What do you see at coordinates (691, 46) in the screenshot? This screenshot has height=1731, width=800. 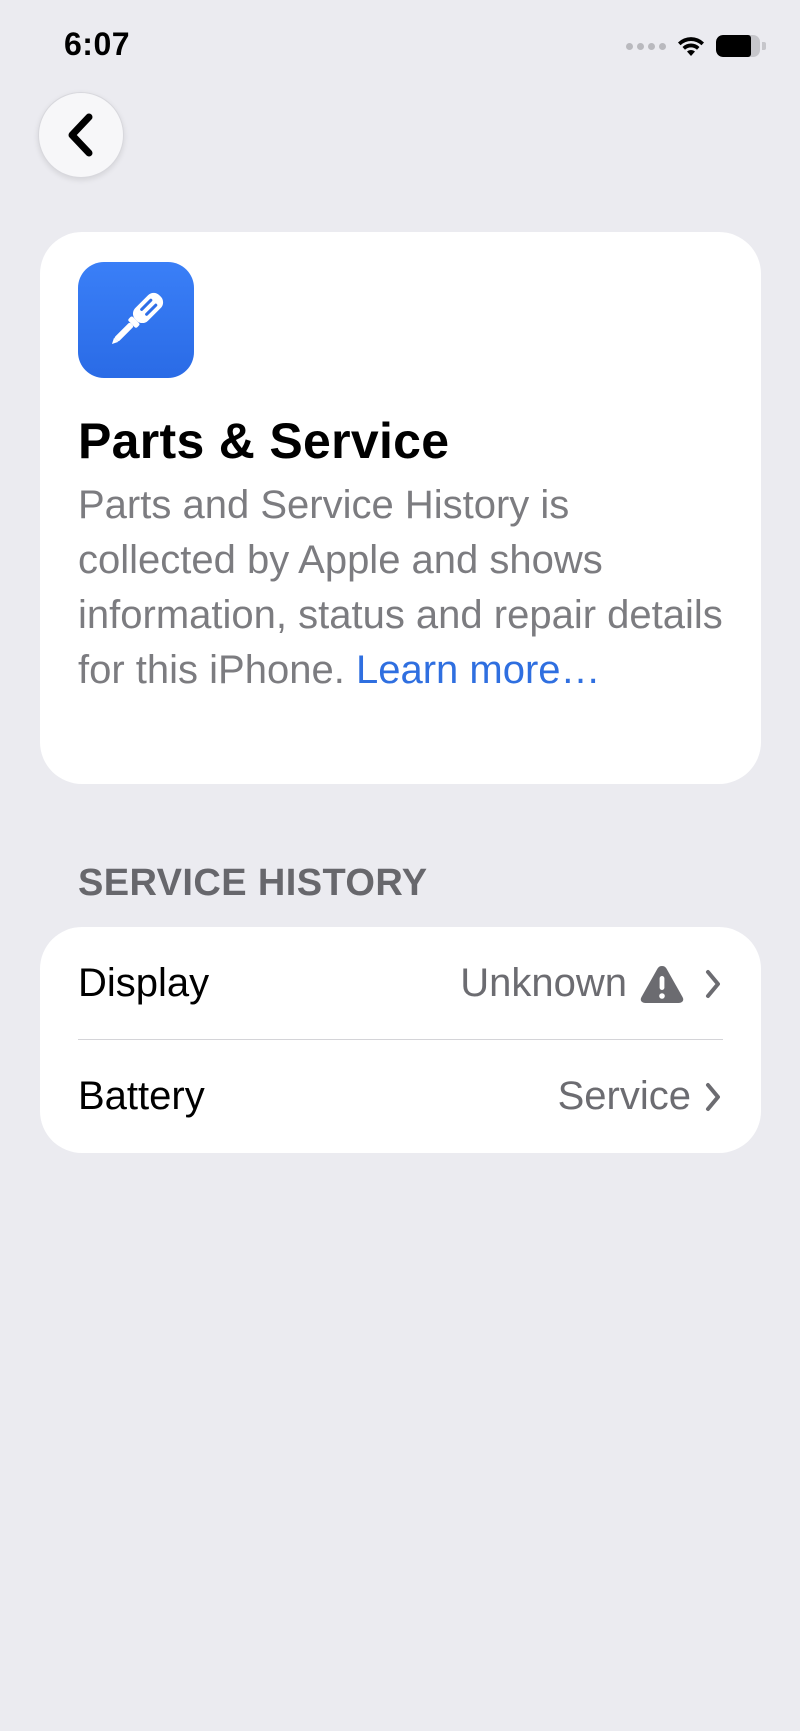 I see `wifi-icon` at bounding box center [691, 46].